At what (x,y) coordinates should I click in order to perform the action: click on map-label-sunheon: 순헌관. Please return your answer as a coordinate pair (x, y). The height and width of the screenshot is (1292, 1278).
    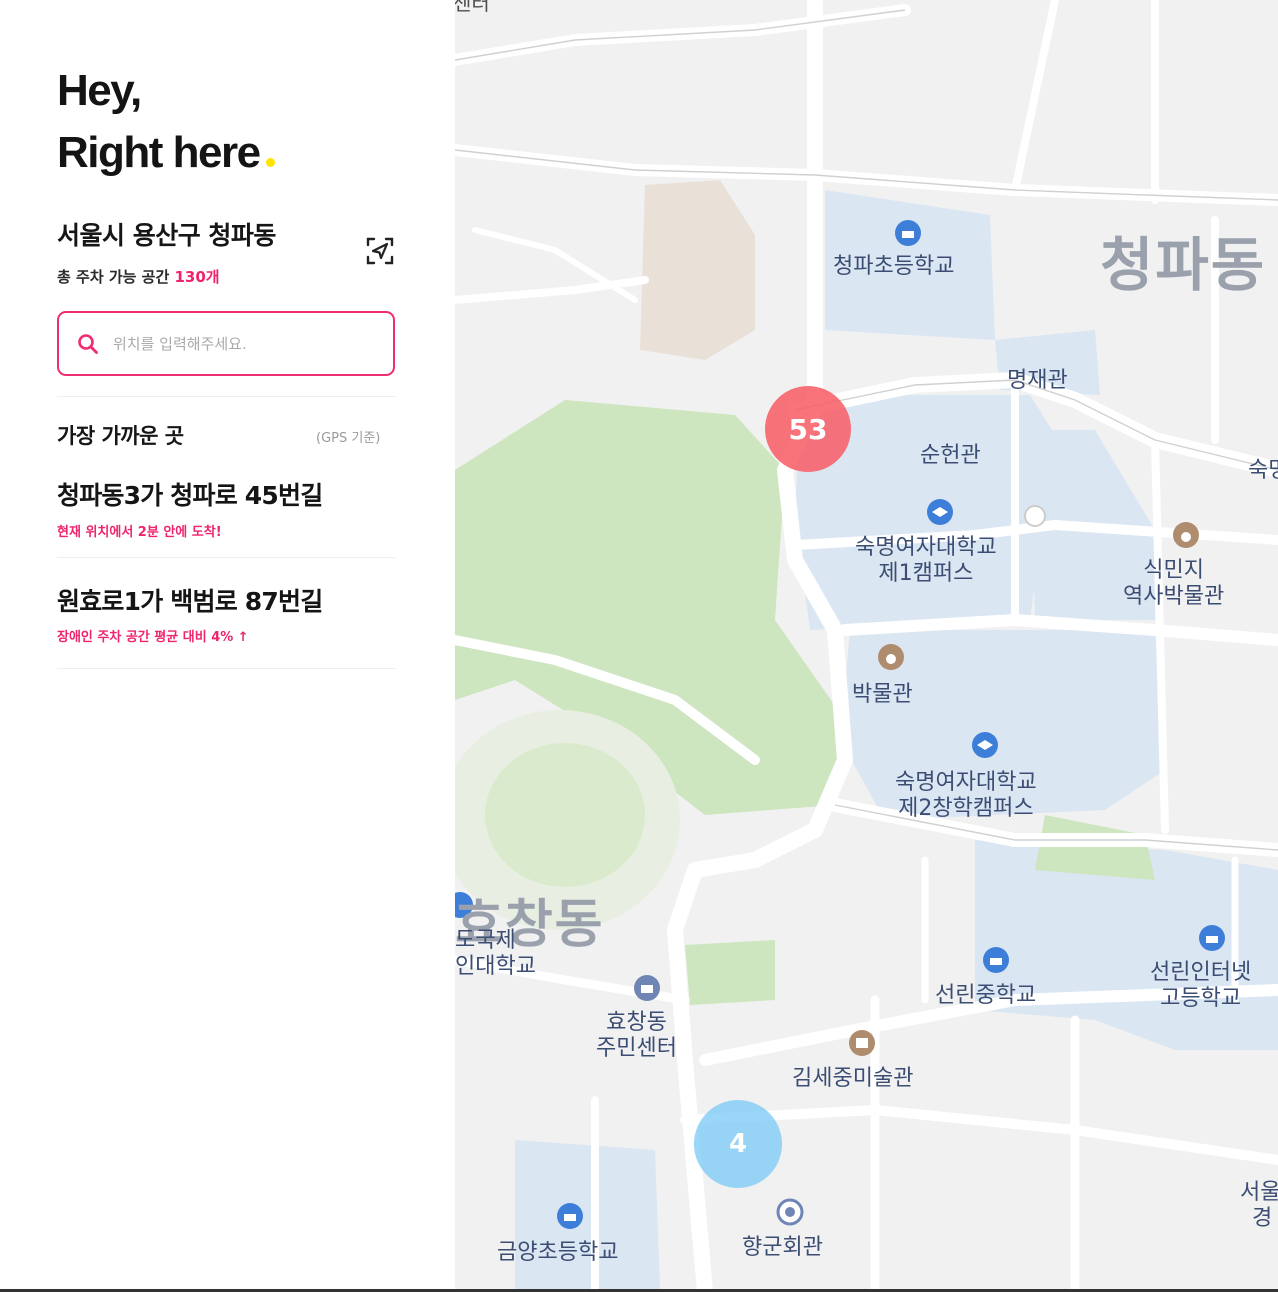
    Looking at the image, I should click on (950, 455).